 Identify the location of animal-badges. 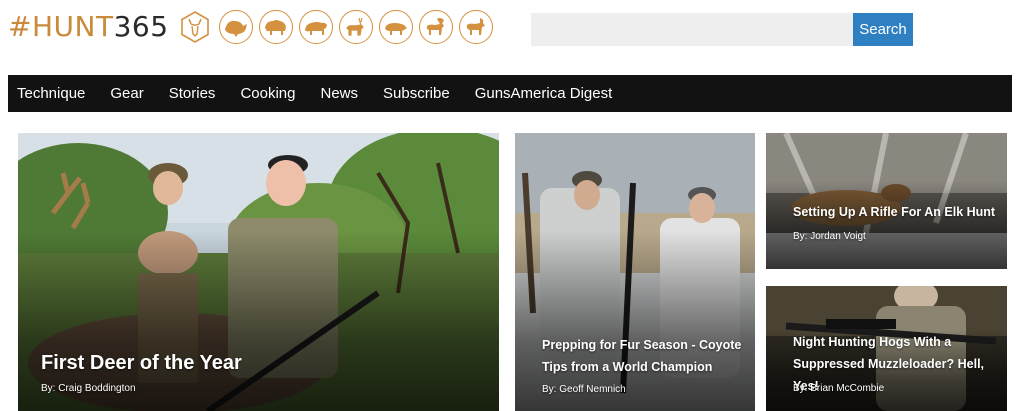
(332, 27).